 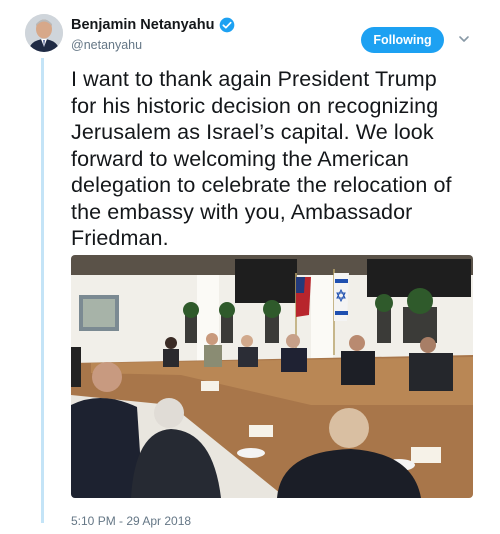 What do you see at coordinates (131, 521) in the screenshot?
I see `timestamp: 5:10 PM - 29 Apr 2018` at bounding box center [131, 521].